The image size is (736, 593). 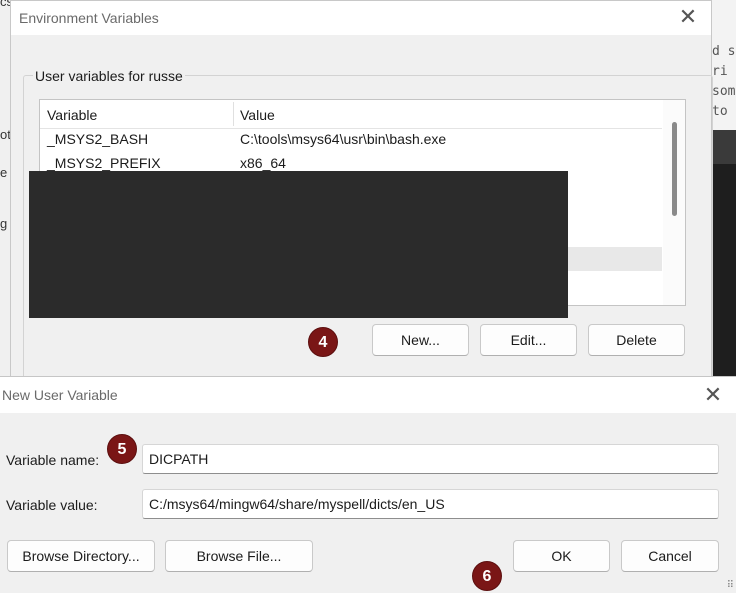 I want to click on terminal-line: to, so click(x=720, y=111).